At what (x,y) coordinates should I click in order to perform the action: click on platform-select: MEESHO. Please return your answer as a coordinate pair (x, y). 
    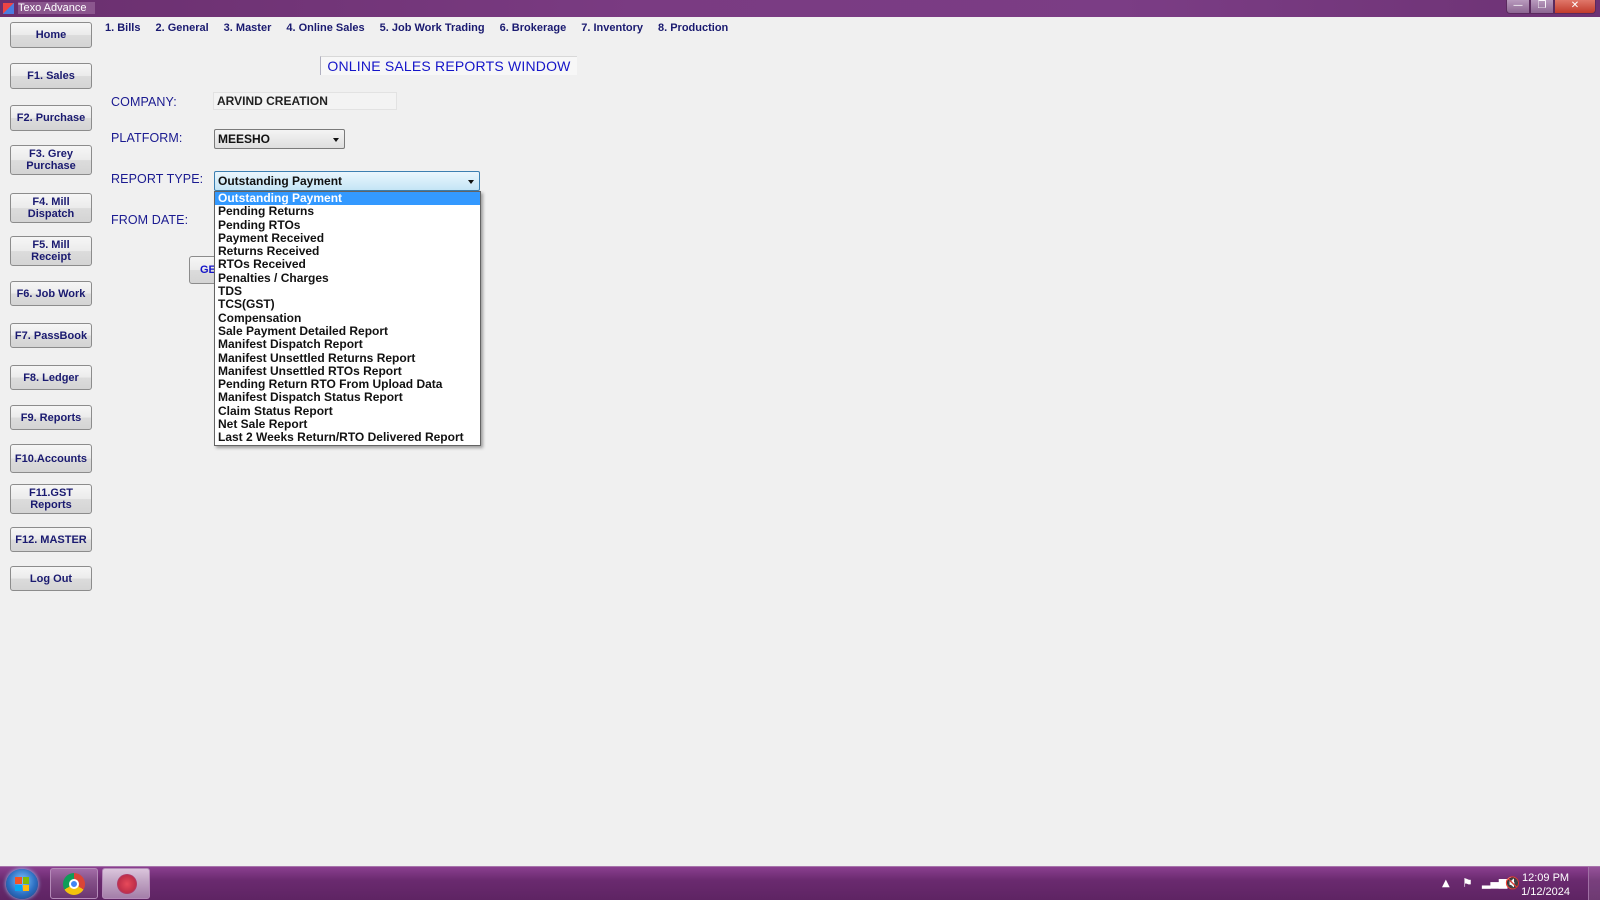
    Looking at the image, I should click on (279, 139).